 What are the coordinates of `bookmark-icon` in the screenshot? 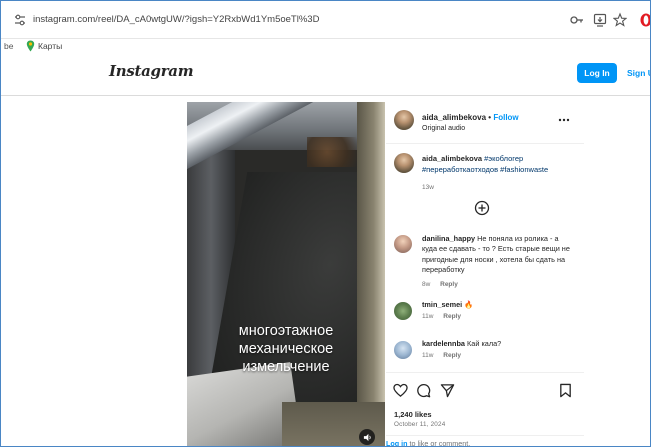 It's located at (565, 390).